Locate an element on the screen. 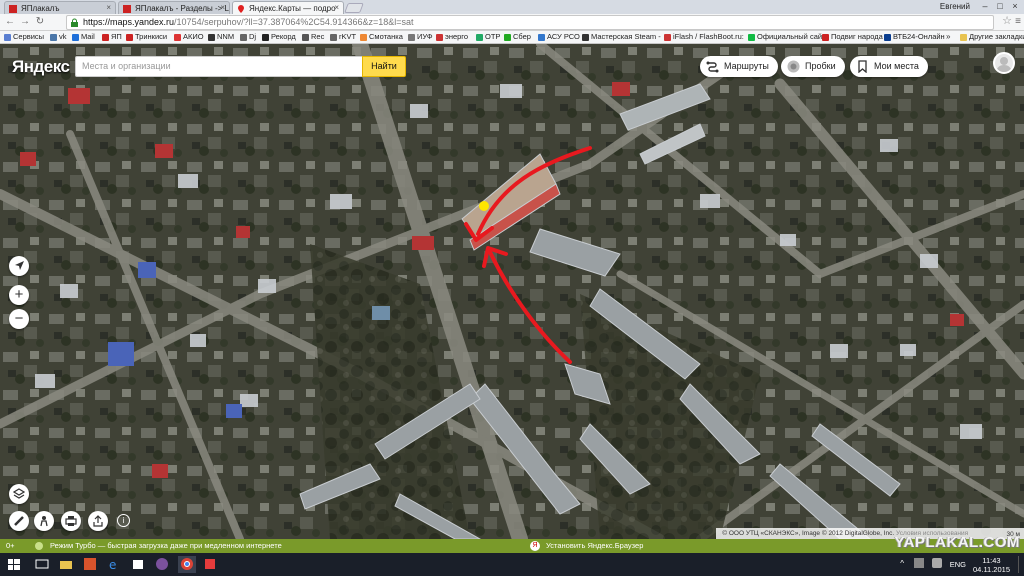 The width and height of the screenshot is (1024, 576). bookmark-item: rKVT is located at coordinates (343, 36).